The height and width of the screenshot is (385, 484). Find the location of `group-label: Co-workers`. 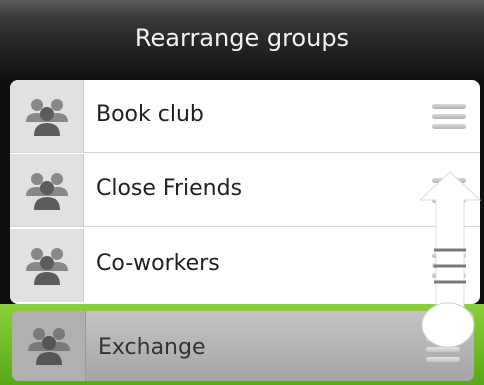

group-label: Co-workers is located at coordinates (158, 263).